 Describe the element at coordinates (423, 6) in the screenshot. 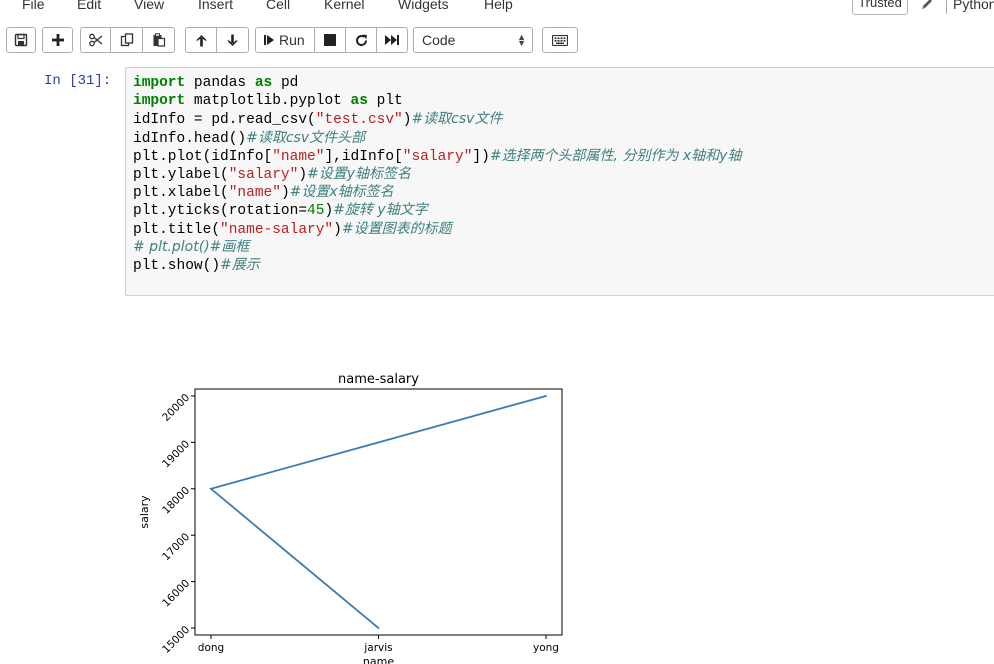

I see `menu-widgets: Widgets` at that location.